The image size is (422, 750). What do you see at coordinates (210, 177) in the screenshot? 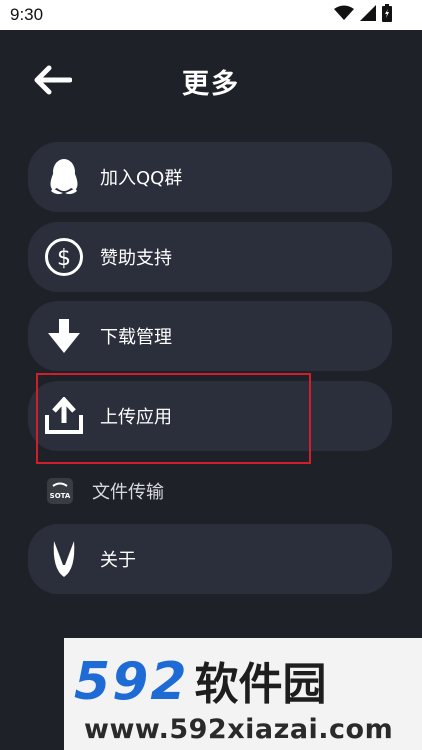
I see `menu-item-join-qq-group: 加入QQ群` at bounding box center [210, 177].